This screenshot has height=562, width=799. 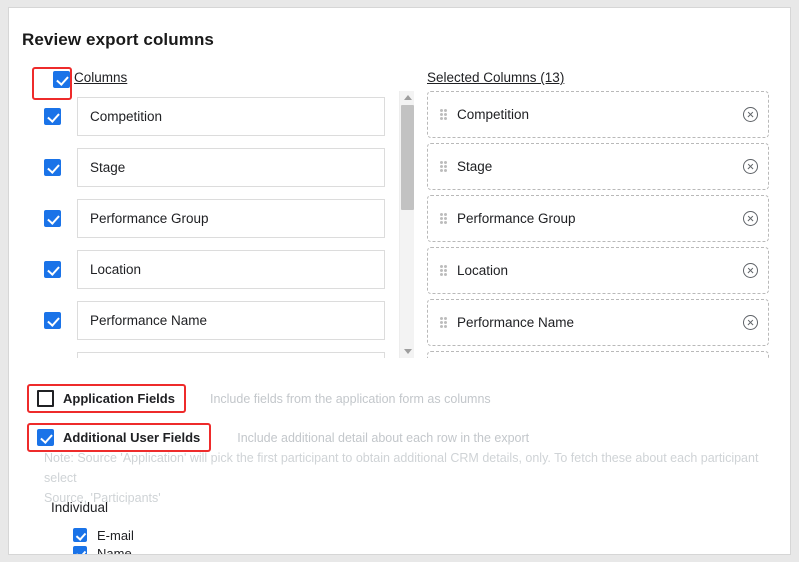 What do you see at coordinates (598, 354) in the screenshot?
I see `selected-column-item: Total Score` at bounding box center [598, 354].